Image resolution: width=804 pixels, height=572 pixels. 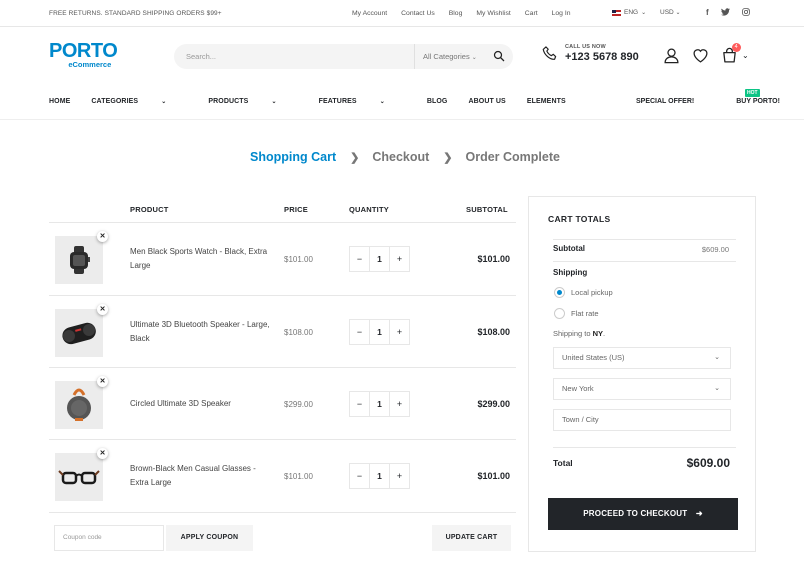 What do you see at coordinates (493, 13) in the screenshot?
I see `my-wishlist-link: My Wishlist` at bounding box center [493, 13].